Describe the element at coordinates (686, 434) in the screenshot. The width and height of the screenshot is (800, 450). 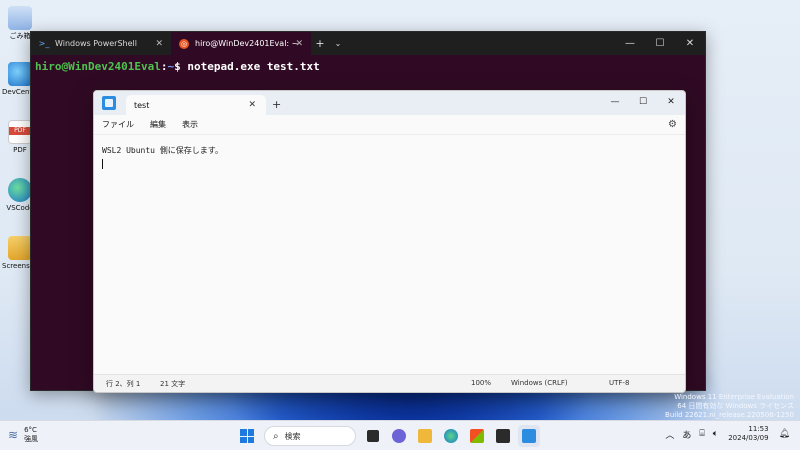
I see `ime-indicator: あ` at that location.